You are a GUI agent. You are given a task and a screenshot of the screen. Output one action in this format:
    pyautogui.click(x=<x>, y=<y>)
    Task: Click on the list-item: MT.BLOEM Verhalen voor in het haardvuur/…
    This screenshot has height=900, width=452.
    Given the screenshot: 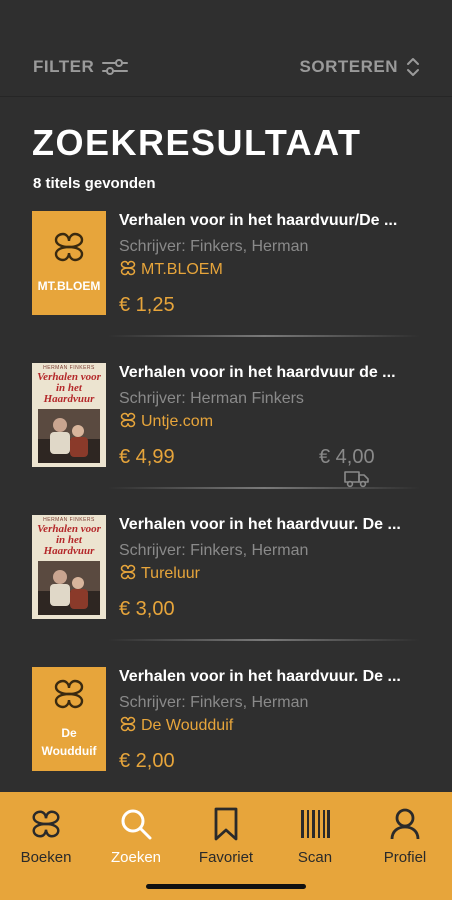 What is the action you would take?
    pyautogui.click(x=226, y=263)
    